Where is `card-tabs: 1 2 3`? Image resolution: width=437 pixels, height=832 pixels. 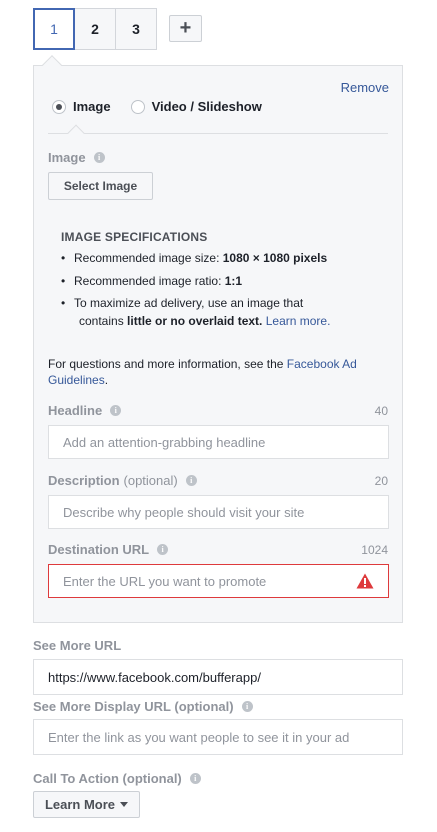 card-tabs: 1 2 3 is located at coordinates (95, 29).